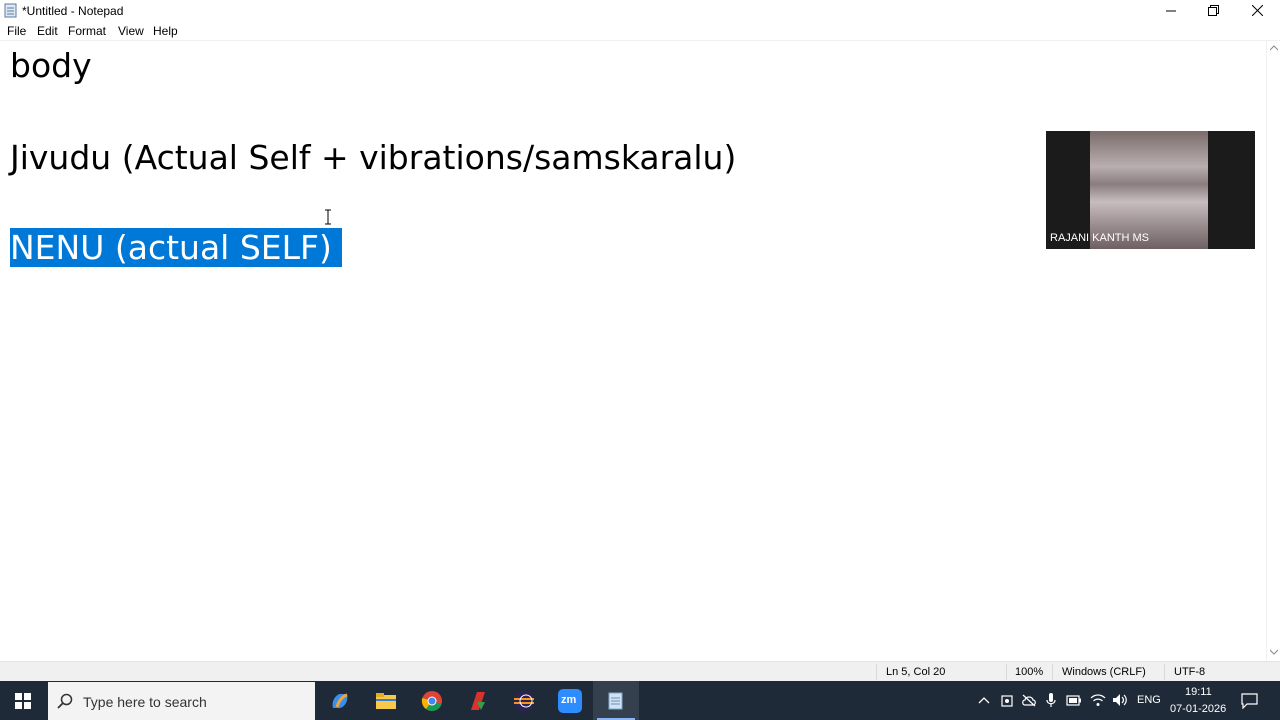 This screenshot has width=1280, height=720. I want to click on menu-help: Help, so click(165, 31).